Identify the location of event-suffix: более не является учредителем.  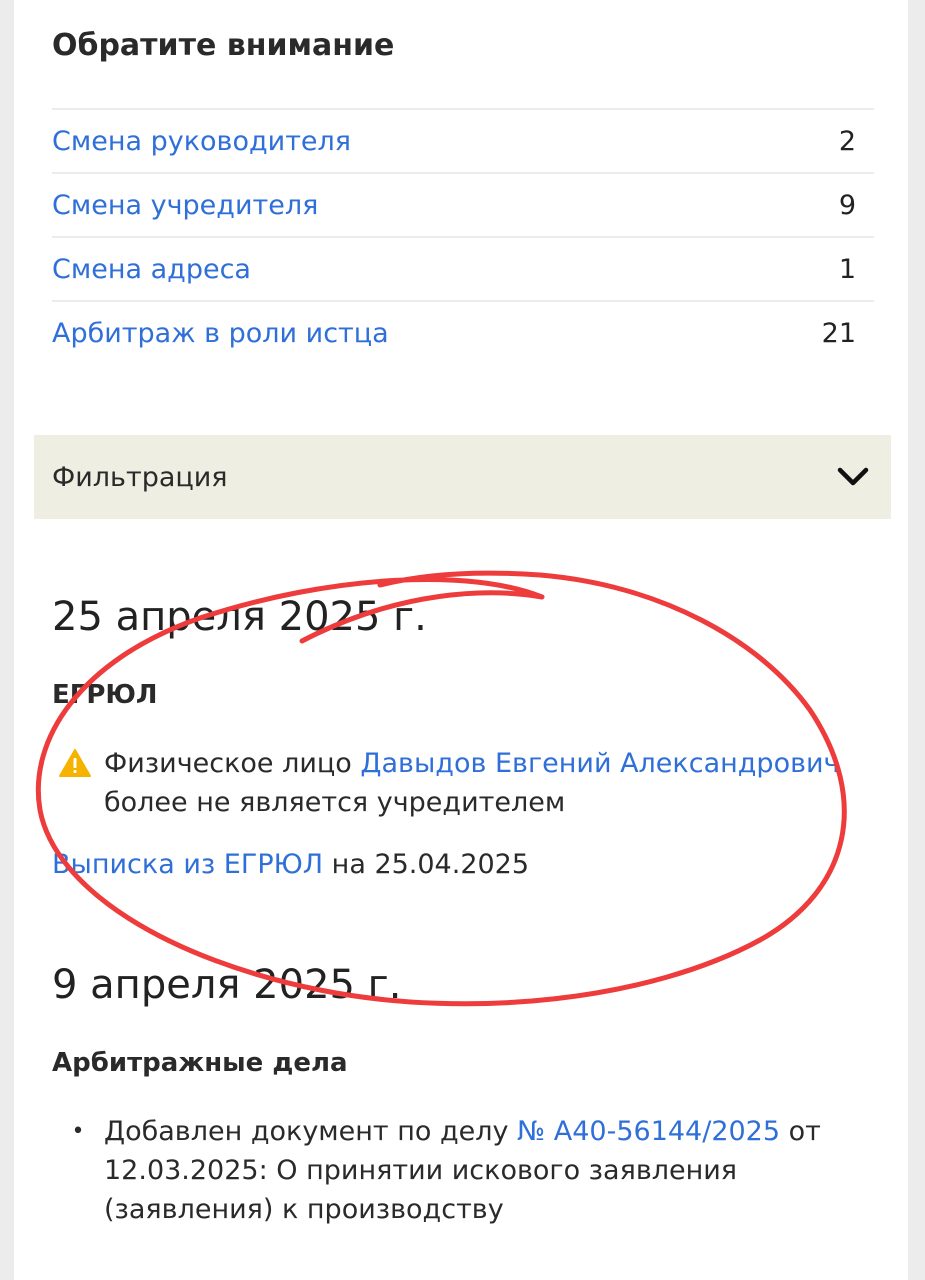
(335, 802).